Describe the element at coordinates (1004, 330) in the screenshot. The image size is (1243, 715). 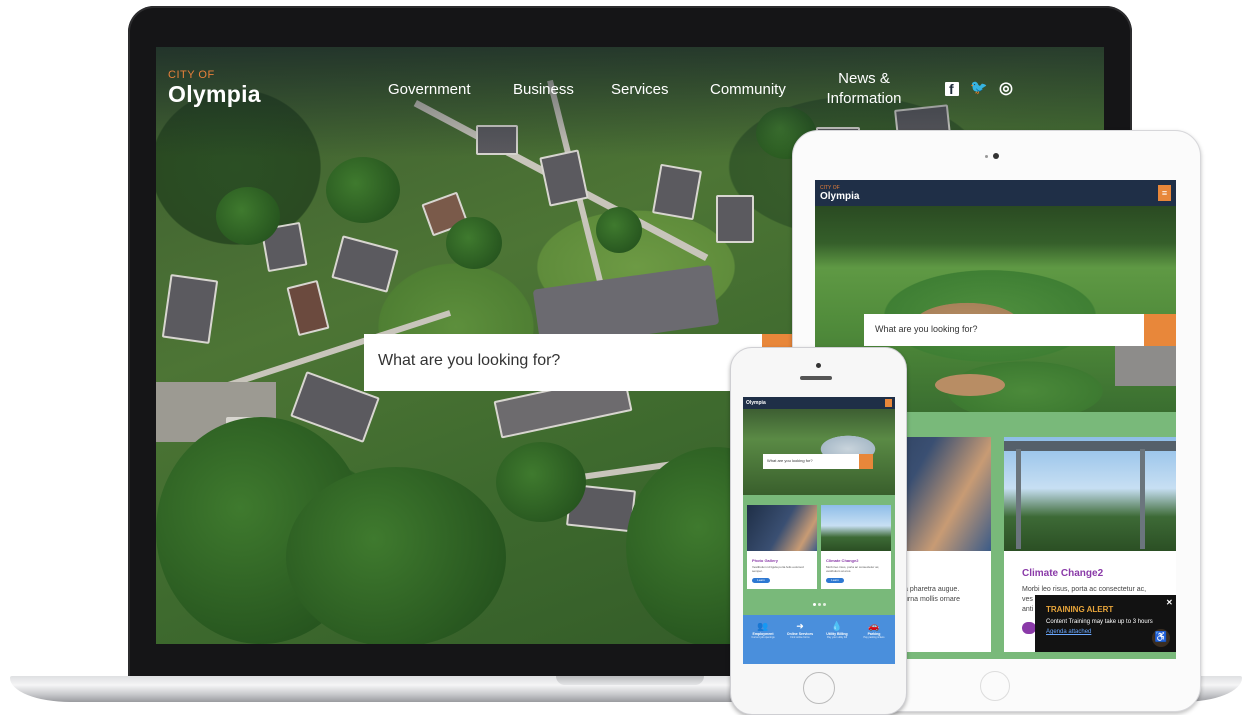
I see `tablet-search-input: What are you looking for?` at that location.